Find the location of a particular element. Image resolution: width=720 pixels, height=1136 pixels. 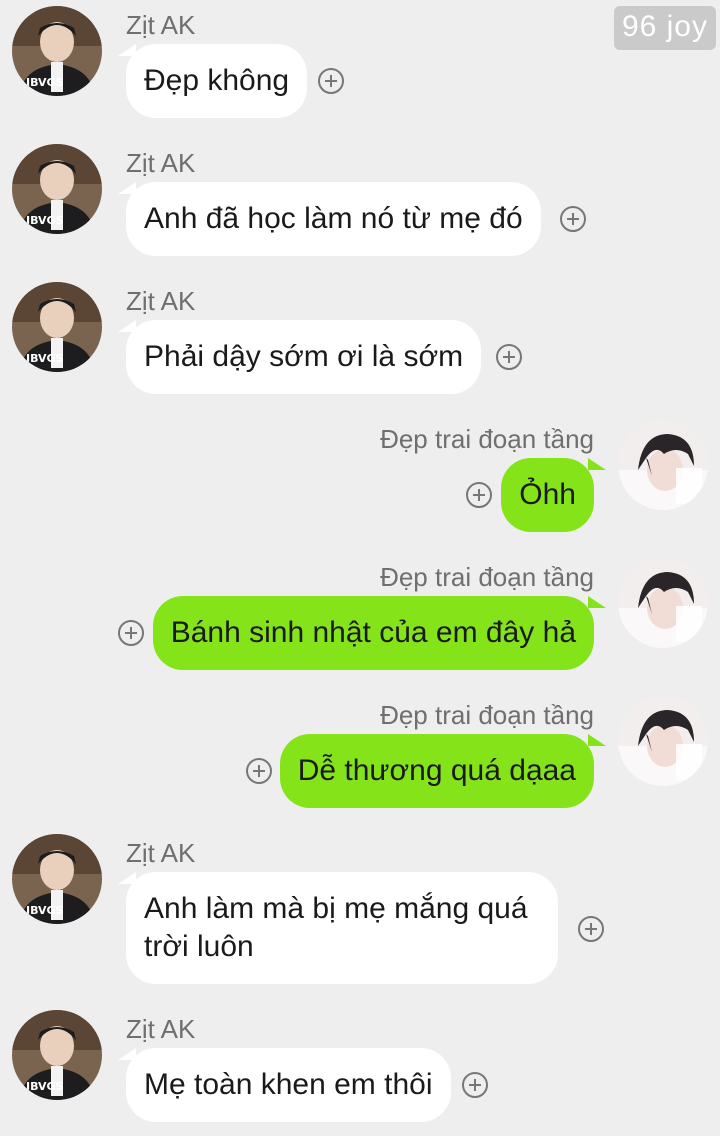

message-row: IBVGS Zịt AK Phải dậy sớm ơi là sớm is located at coordinates (360, 341).